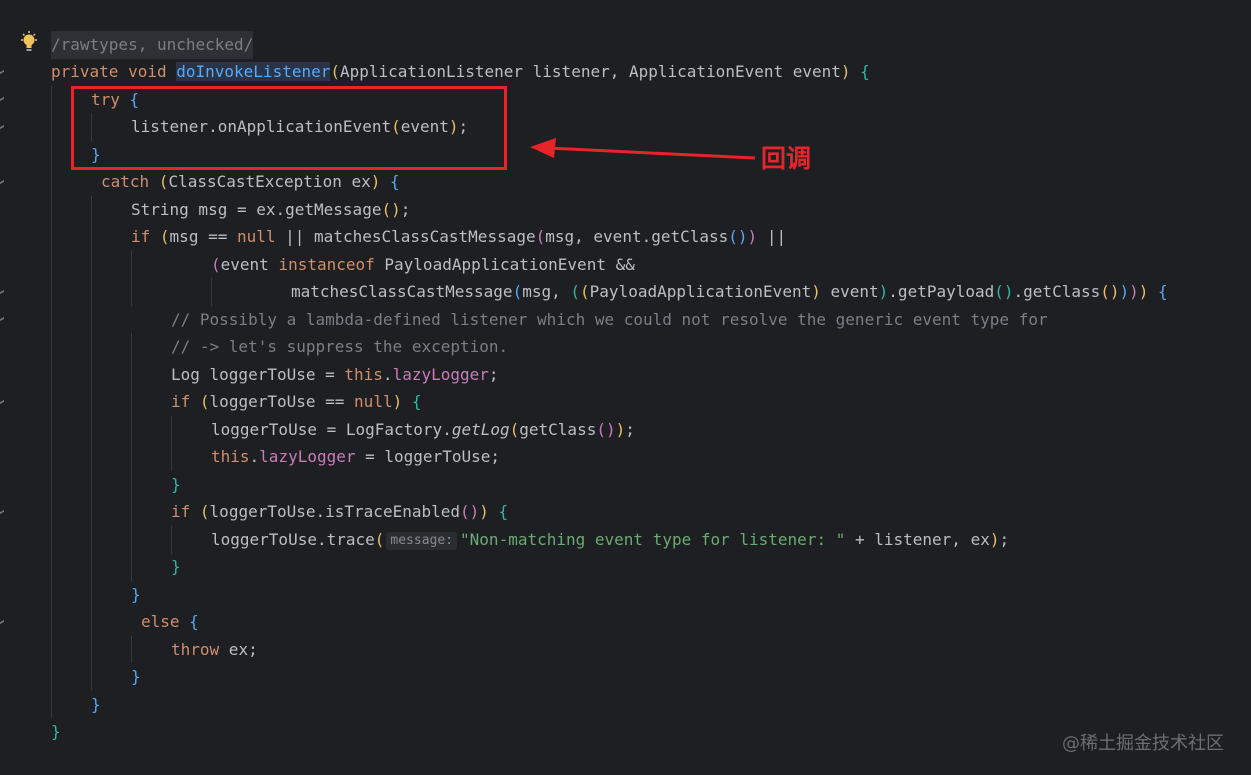 The height and width of the screenshot is (775, 1251). I want to click on callback-annotation-label: 回调, so click(786, 158).